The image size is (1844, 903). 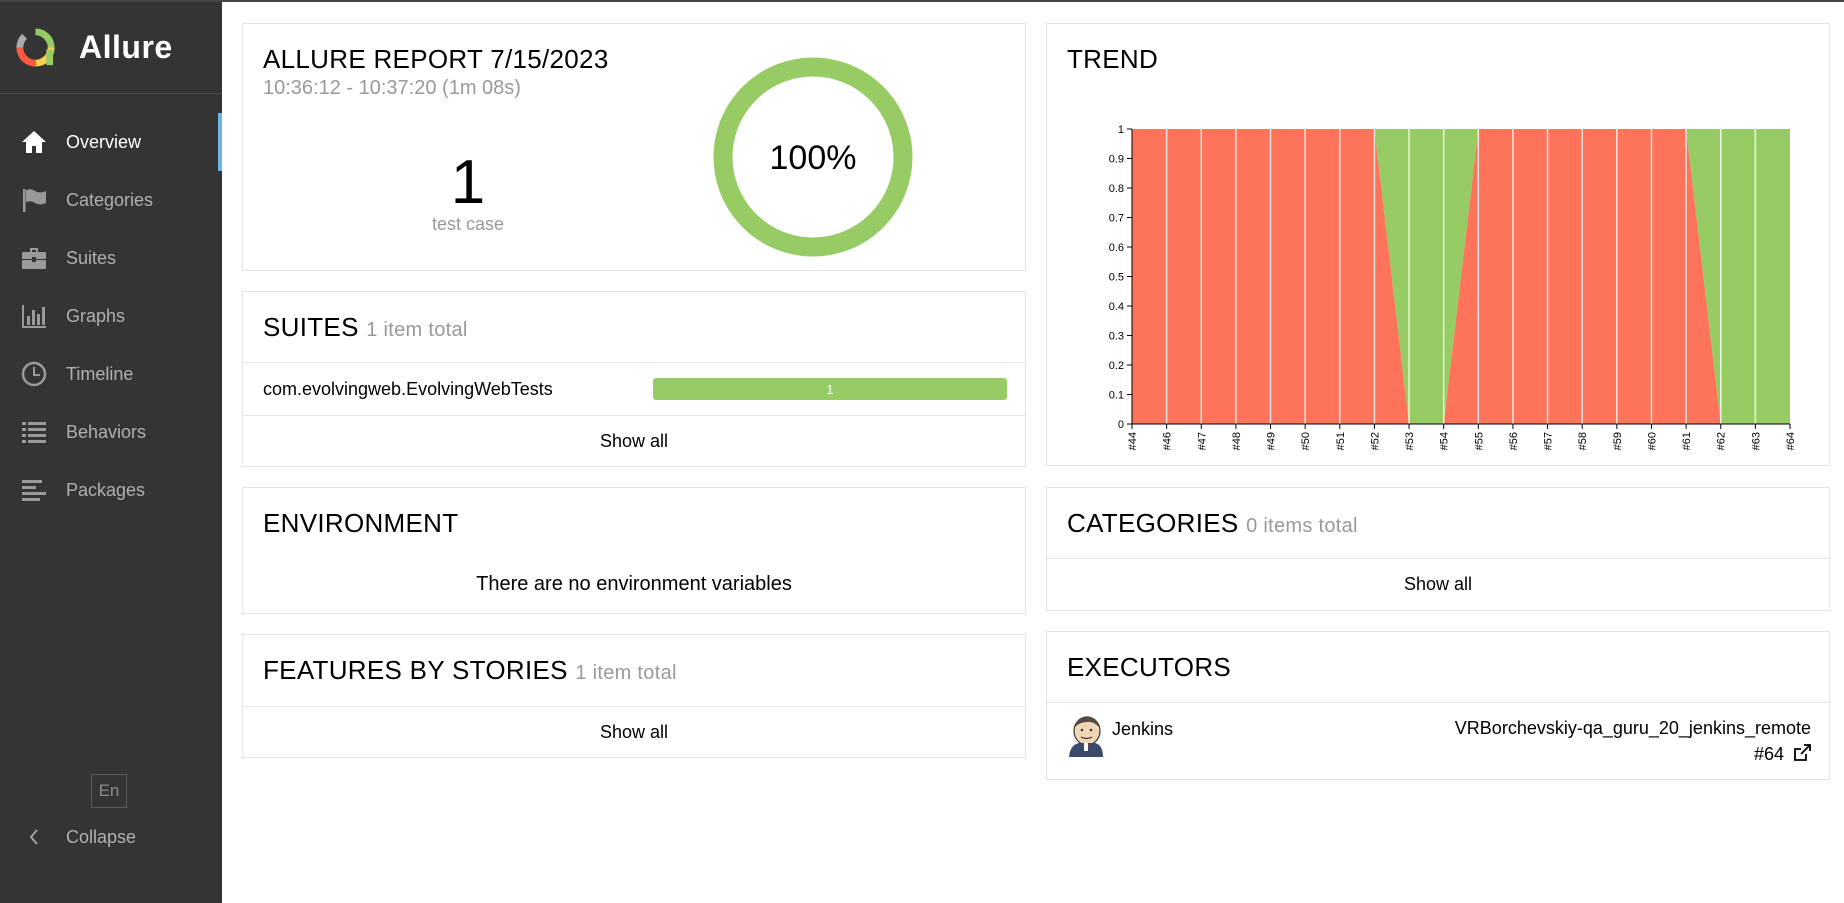 What do you see at coordinates (1341, 441) in the screenshot?
I see `trend-x-tick-label: #51` at bounding box center [1341, 441].